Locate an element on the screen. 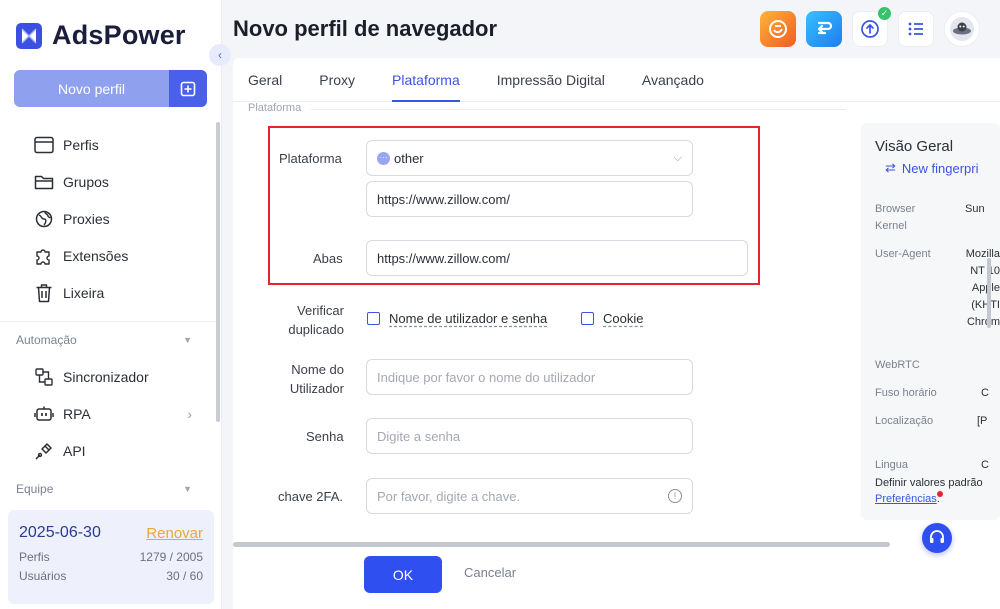 This screenshot has width=1000, height=609. username-input: Indique por favor o nome do utilizador is located at coordinates (529, 377).